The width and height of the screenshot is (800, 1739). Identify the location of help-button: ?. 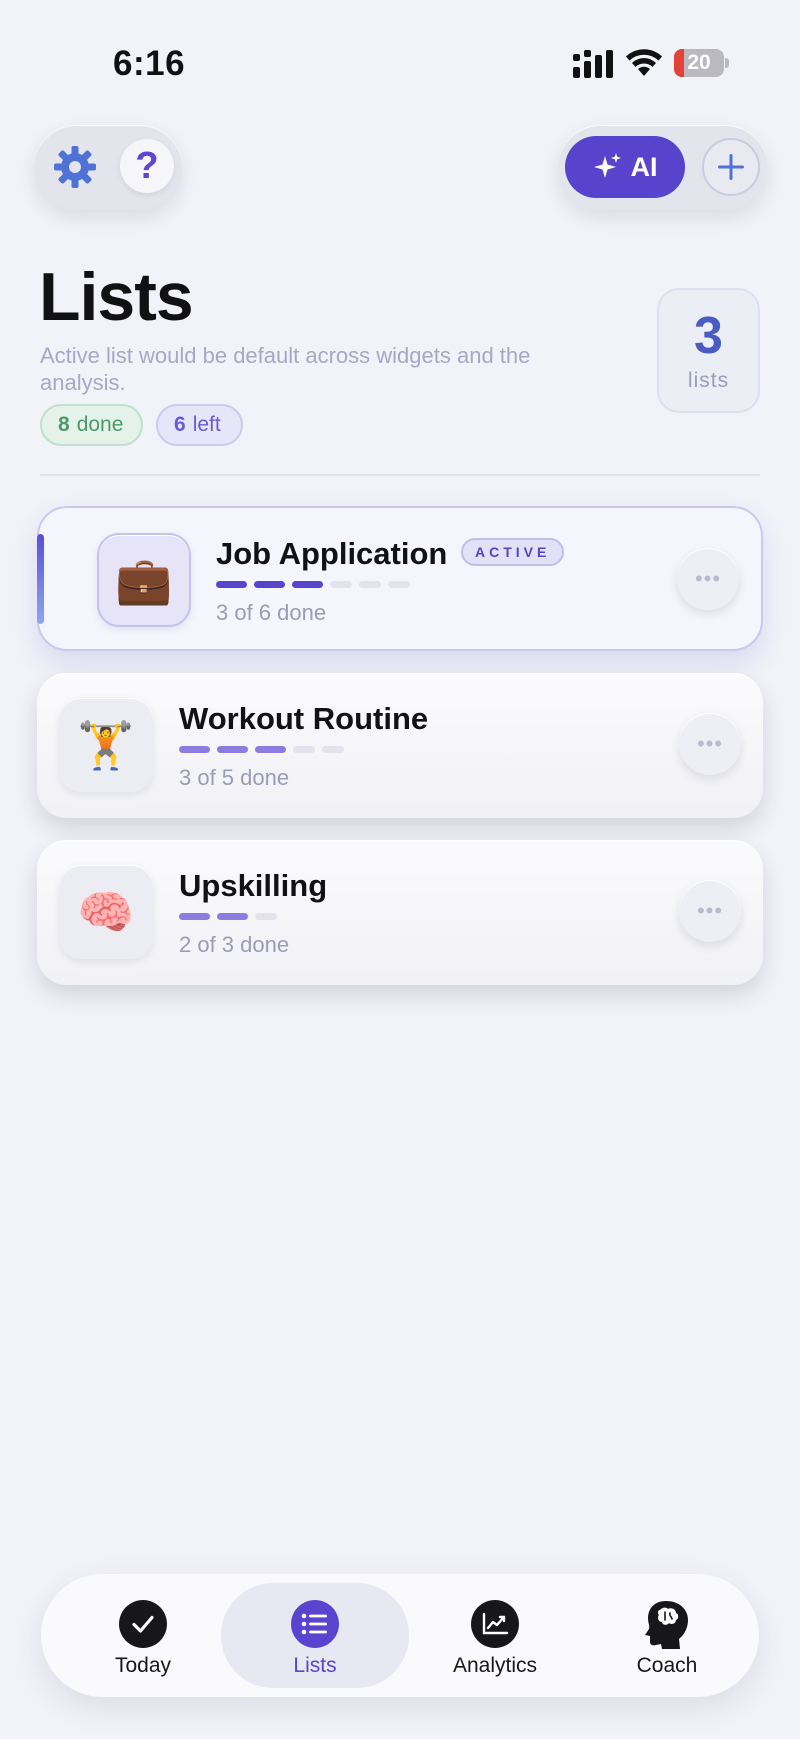
(147, 166).